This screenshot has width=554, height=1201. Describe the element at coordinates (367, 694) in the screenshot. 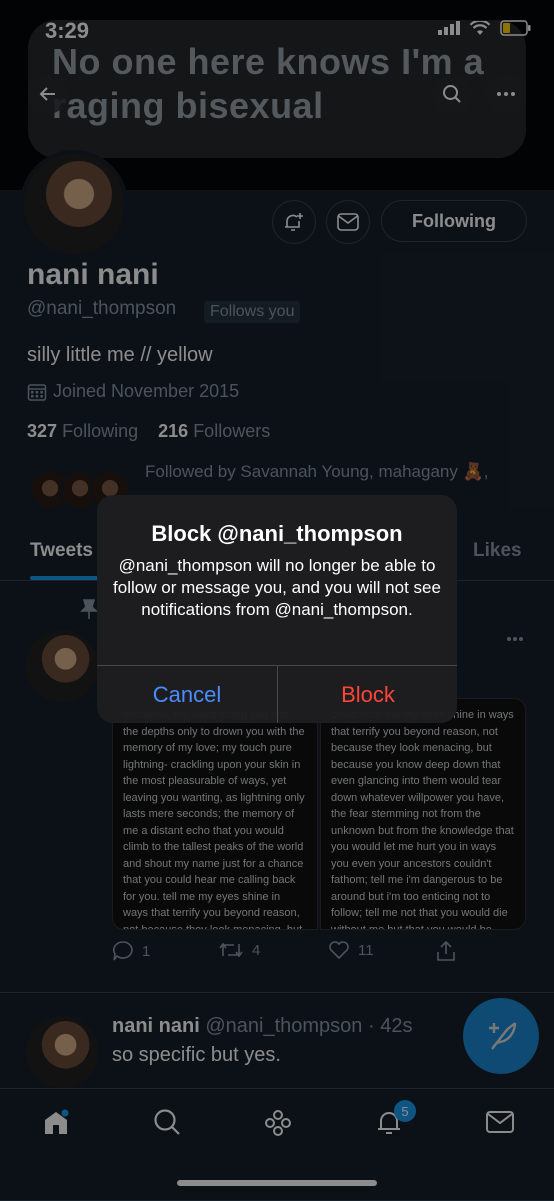

I see `block-button: Block` at that location.